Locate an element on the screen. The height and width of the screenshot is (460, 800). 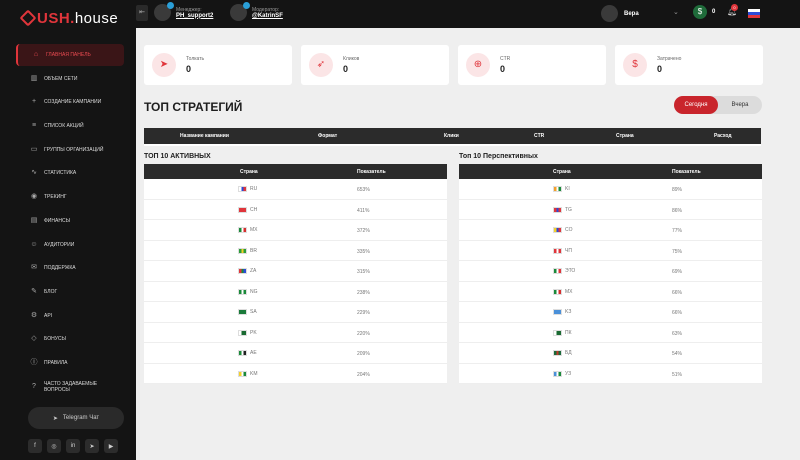
moderator-handle: @KatrinSF is located at coordinates (267, 16).